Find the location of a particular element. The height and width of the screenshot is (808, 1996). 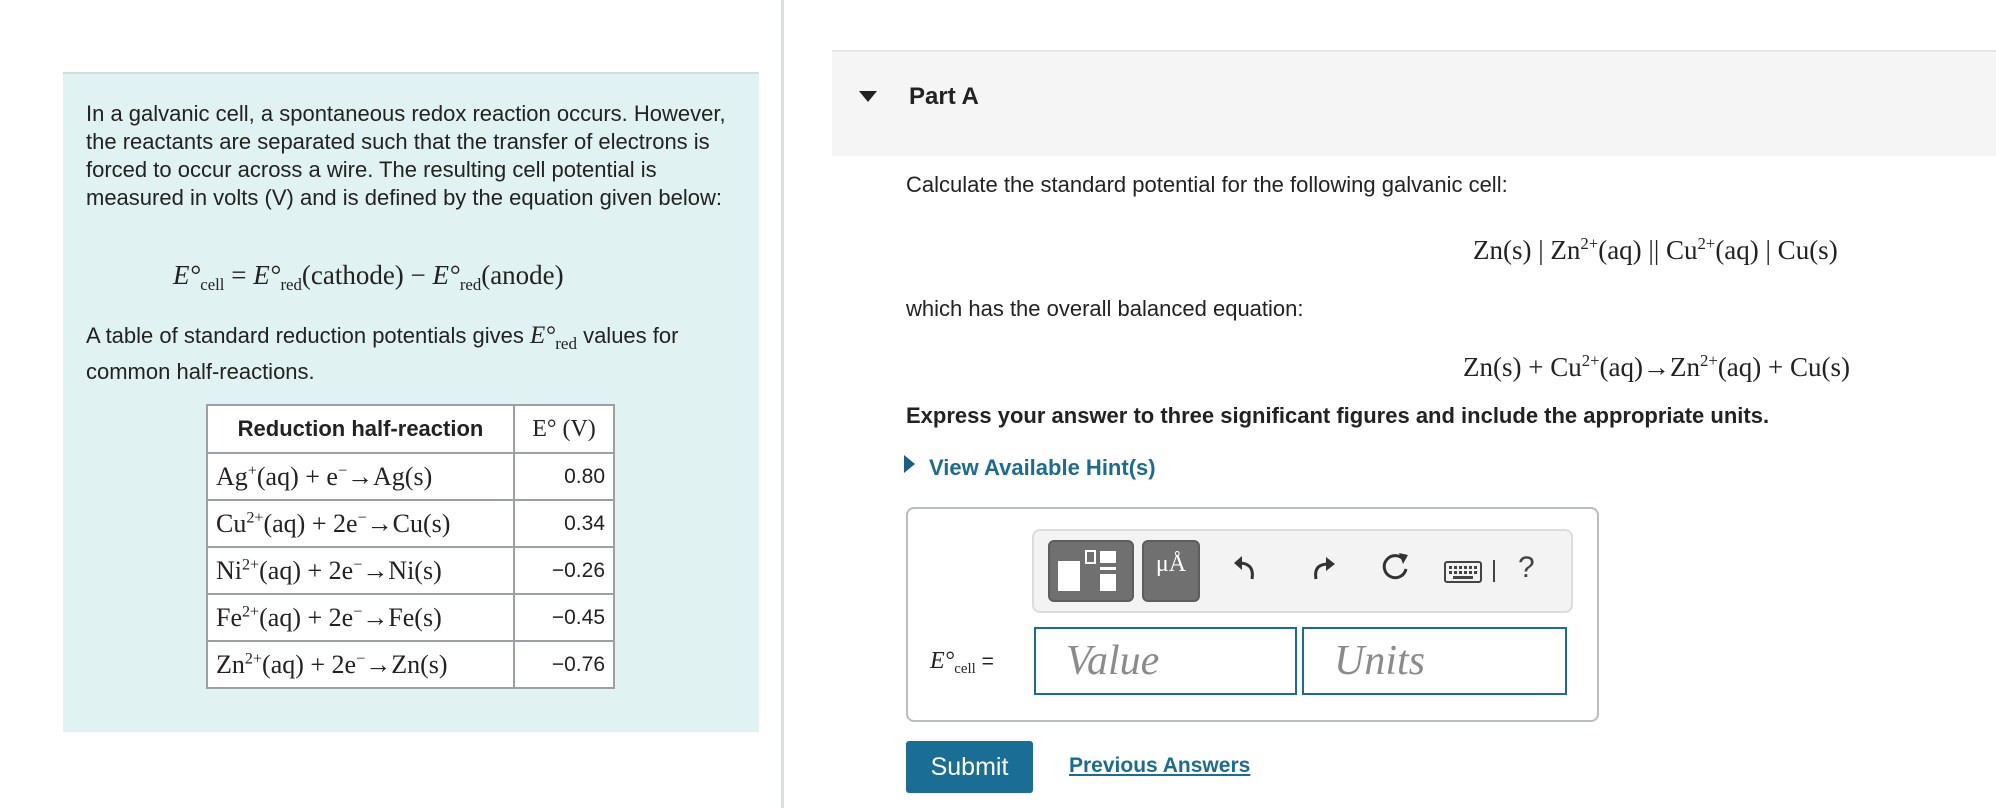

reaction-cell: Zn2+(aq) + 2e−→Zn(s) is located at coordinates (360, 664).